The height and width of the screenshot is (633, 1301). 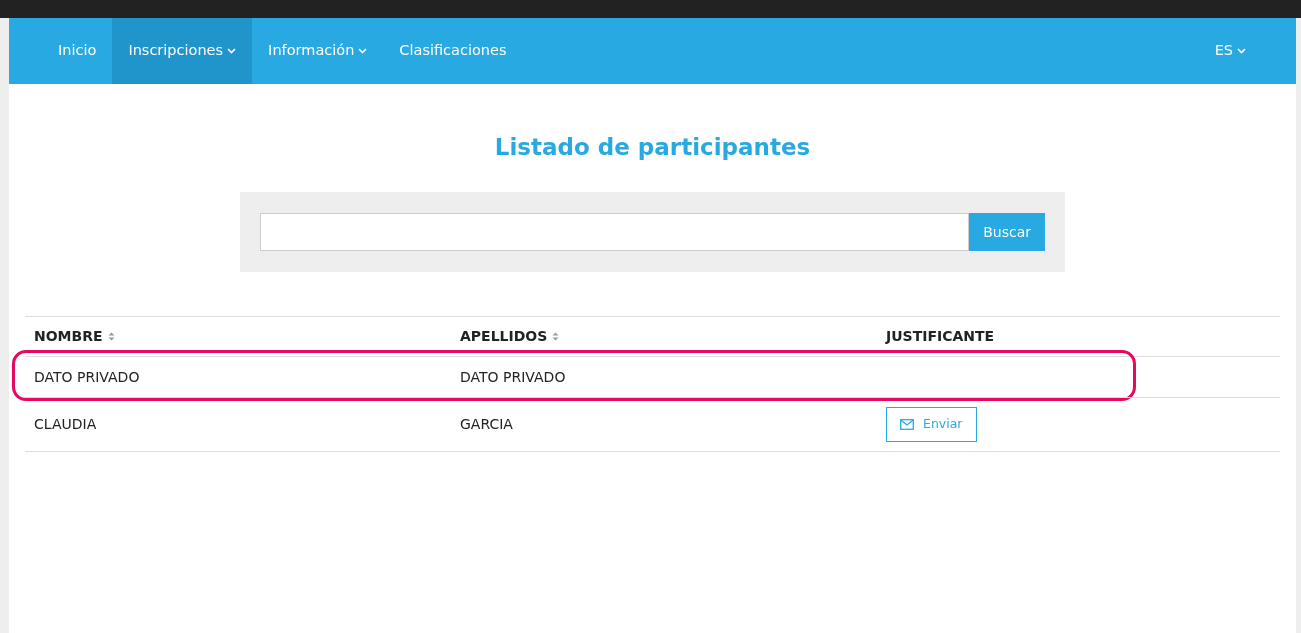 What do you see at coordinates (318, 51) in the screenshot?
I see `nav-link: Información` at bounding box center [318, 51].